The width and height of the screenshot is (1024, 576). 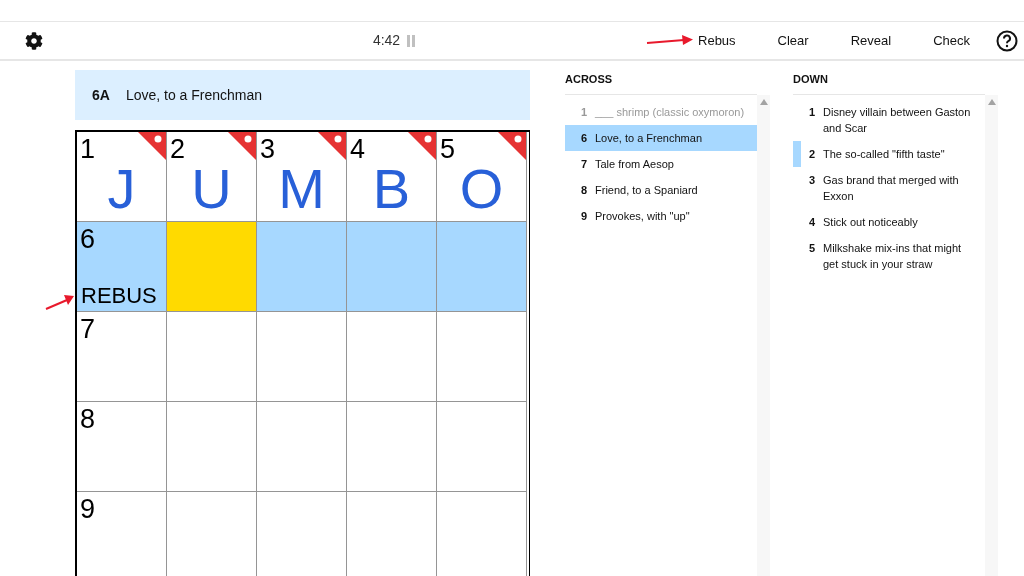 What do you see at coordinates (88, 509) in the screenshot?
I see `cell-number: 9` at bounding box center [88, 509].